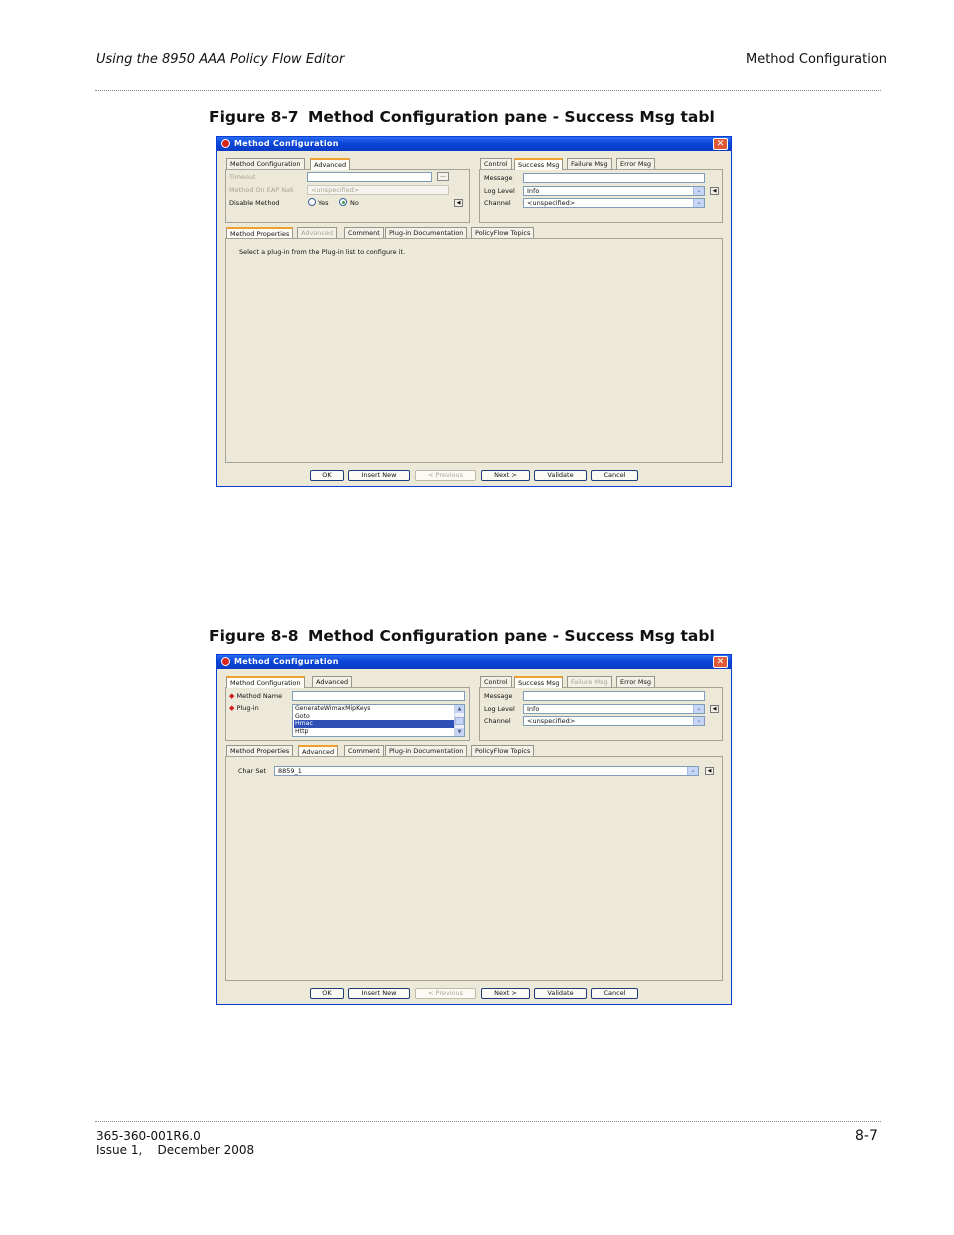  Describe the element at coordinates (486, 771) in the screenshot. I see `charset-select: 8859_1 ⌄` at that location.